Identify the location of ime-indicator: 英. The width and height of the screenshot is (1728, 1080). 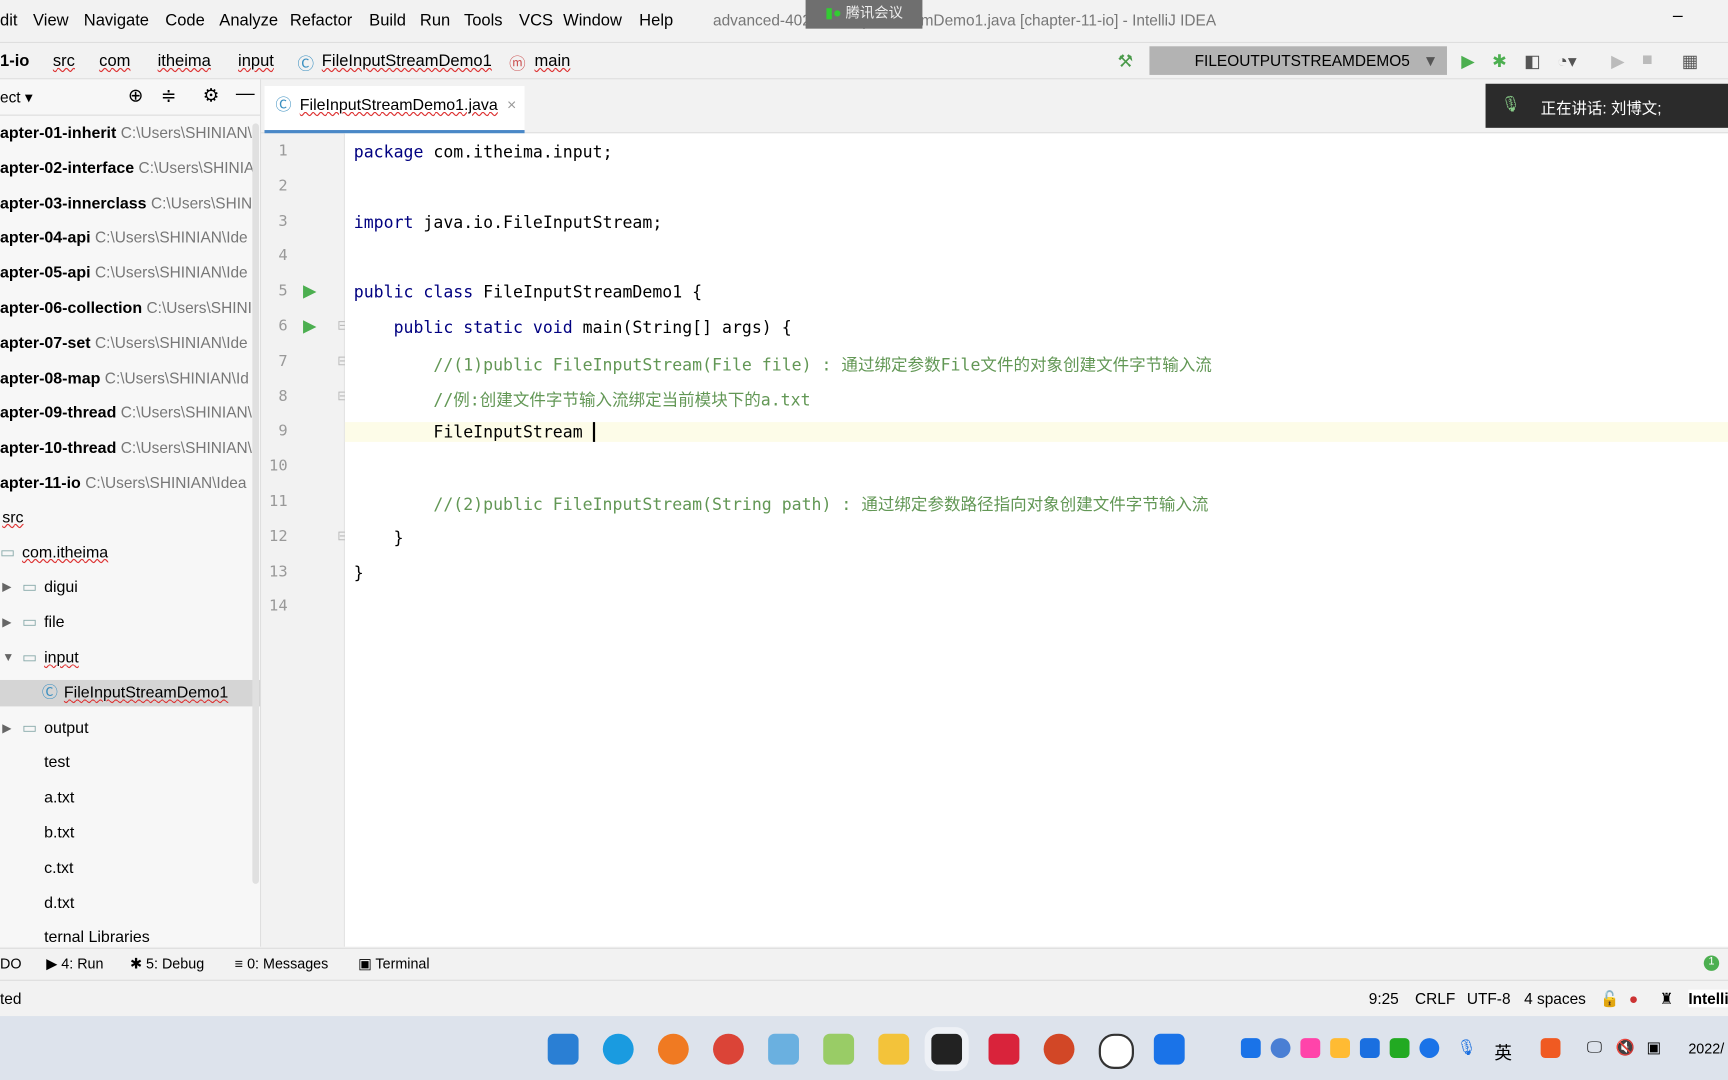
(1503, 1051).